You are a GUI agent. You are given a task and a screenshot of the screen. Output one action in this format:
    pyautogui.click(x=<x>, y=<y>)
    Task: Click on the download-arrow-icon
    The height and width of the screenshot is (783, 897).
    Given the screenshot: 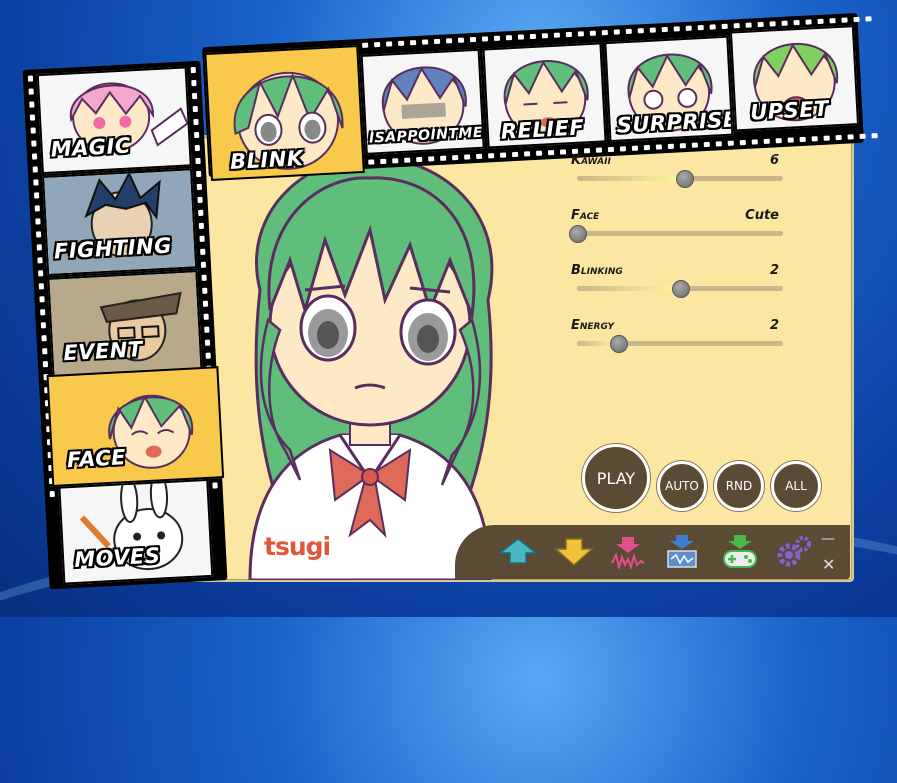 What is the action you would take?
    pyautogui.click(x=574, y=552)
    